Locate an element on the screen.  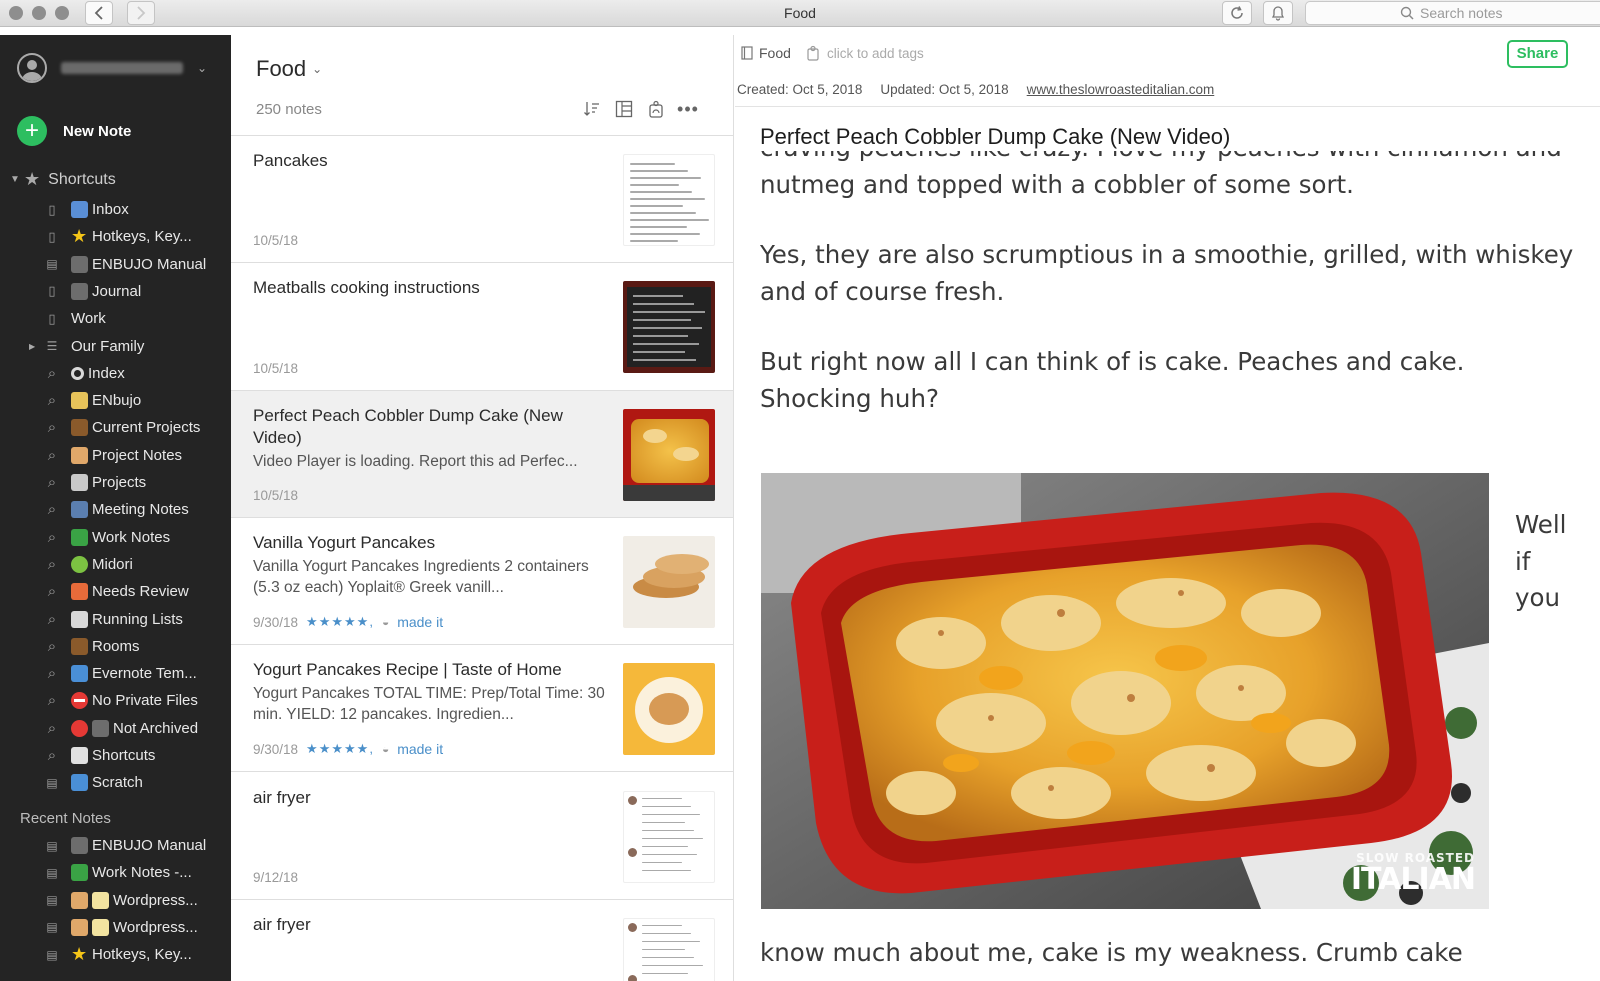
shortcut-item: ⌕ Shortcuts is located at coordinates (115, 755).